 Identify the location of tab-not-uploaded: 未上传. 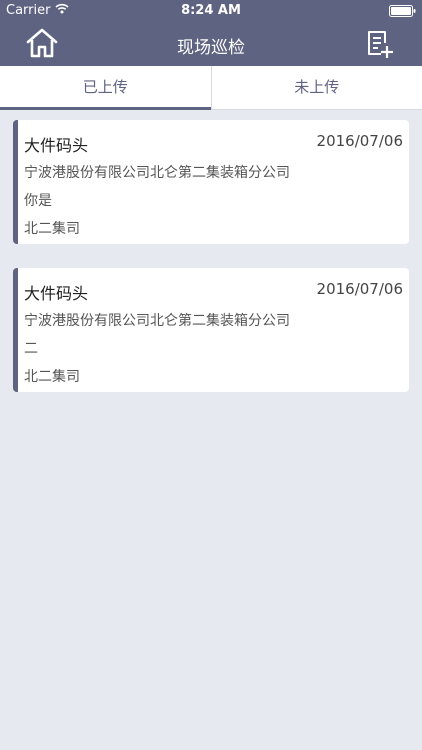
(316, 87).